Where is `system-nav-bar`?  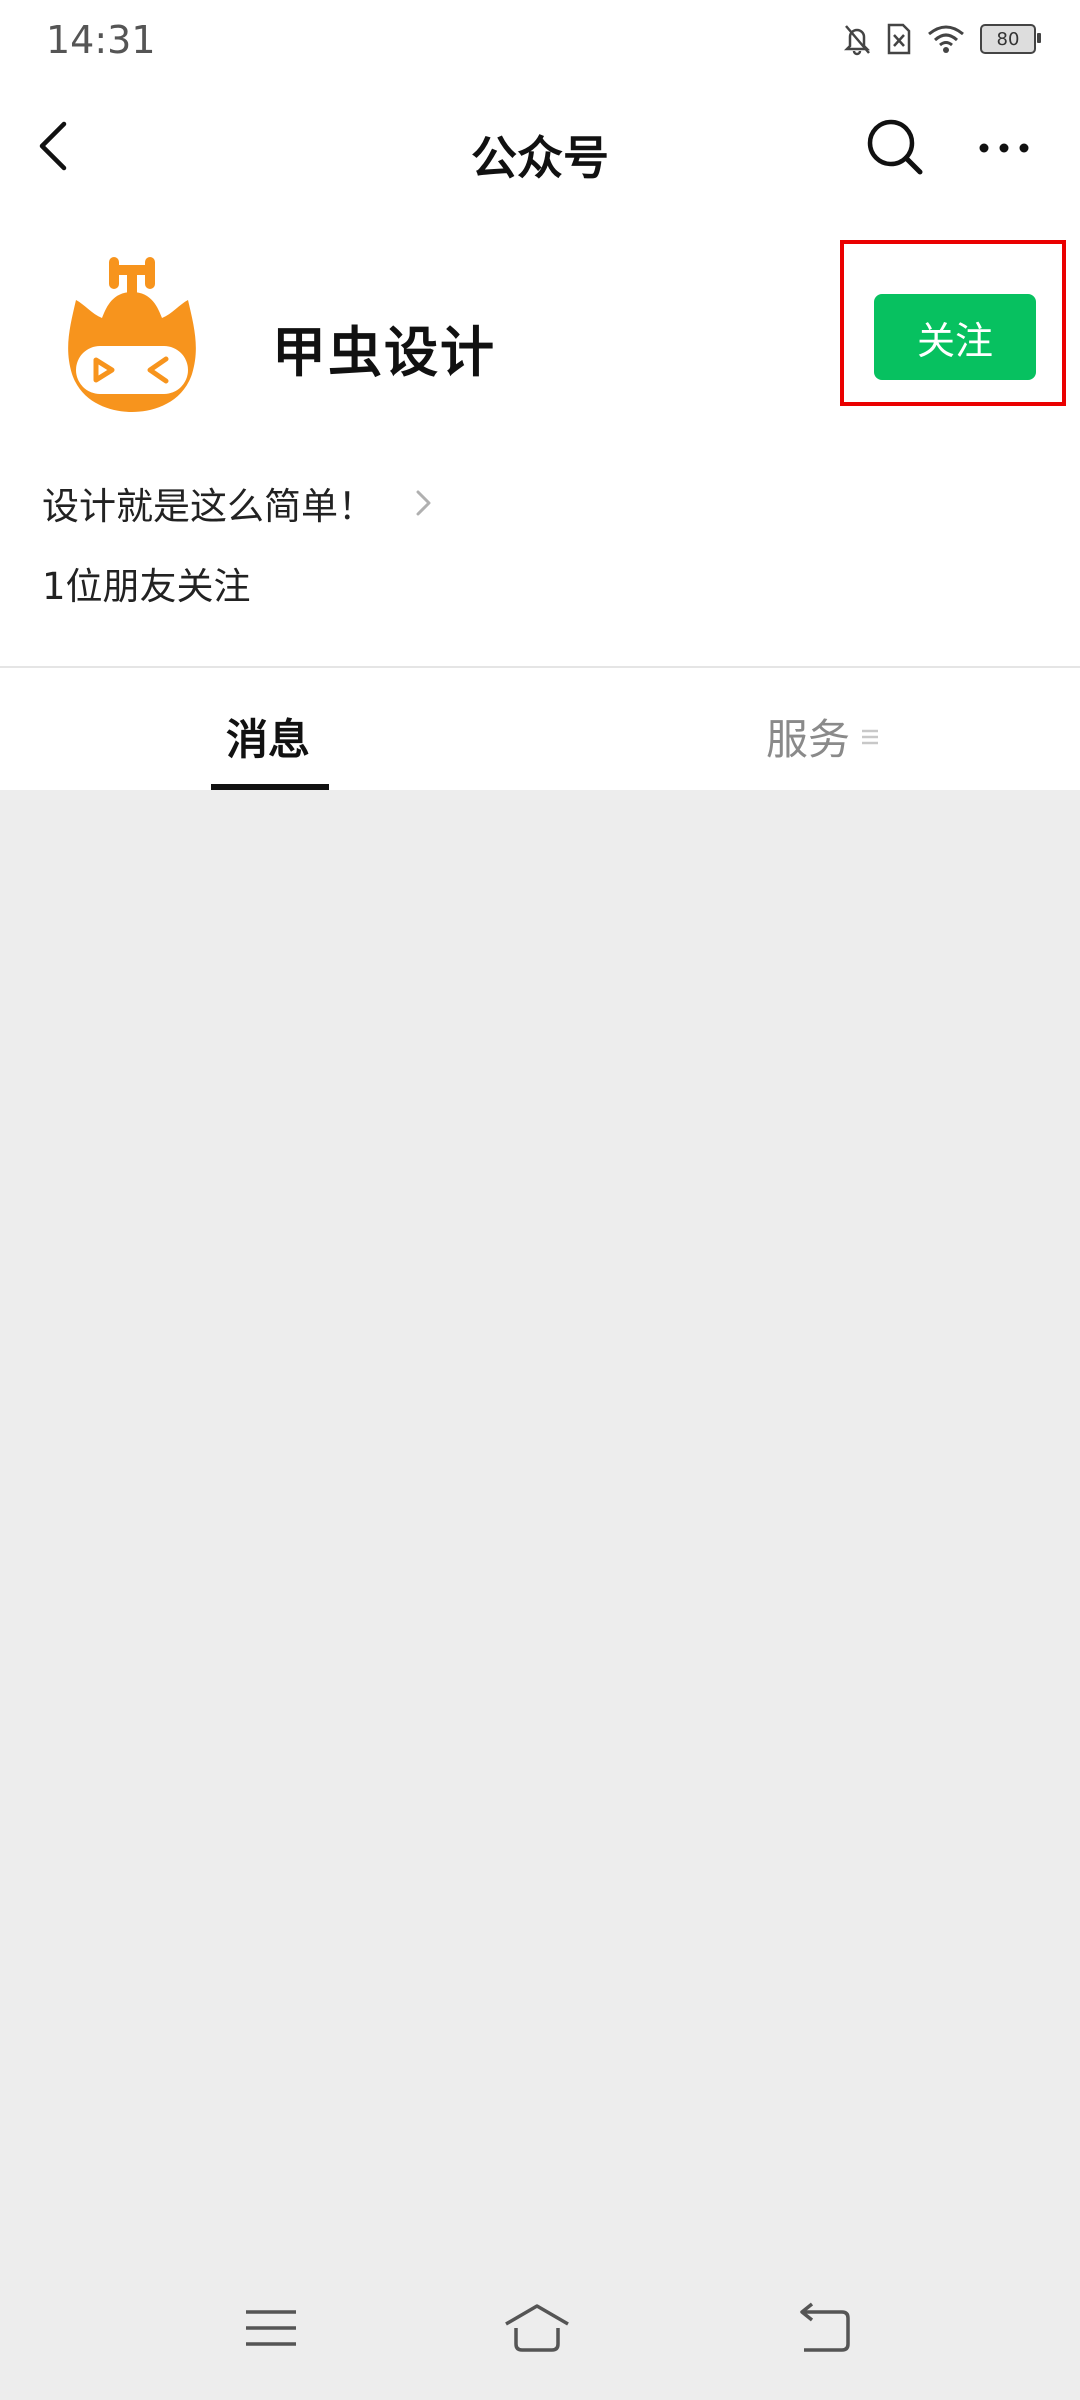
system-nav-bar is located at coordinates (540, 2330).